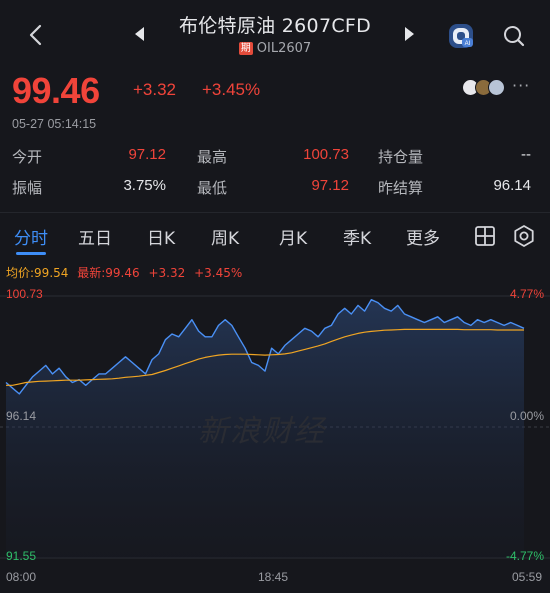  I want to click on grid-button, so click(485, 236).